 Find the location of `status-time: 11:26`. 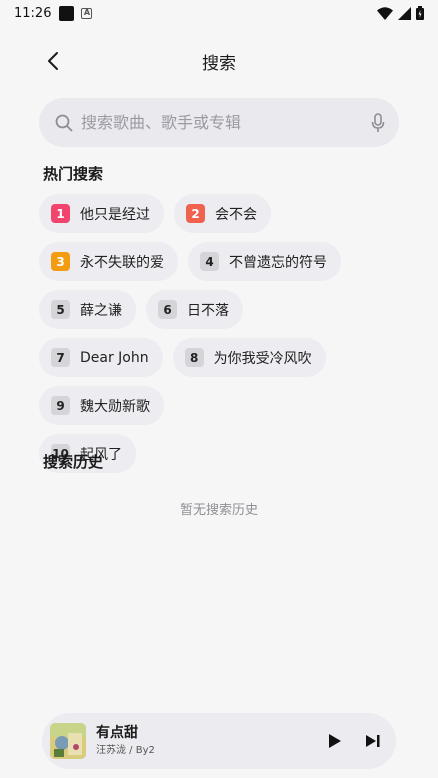

status-time: 11:26 is located at coordinates (33, 13).